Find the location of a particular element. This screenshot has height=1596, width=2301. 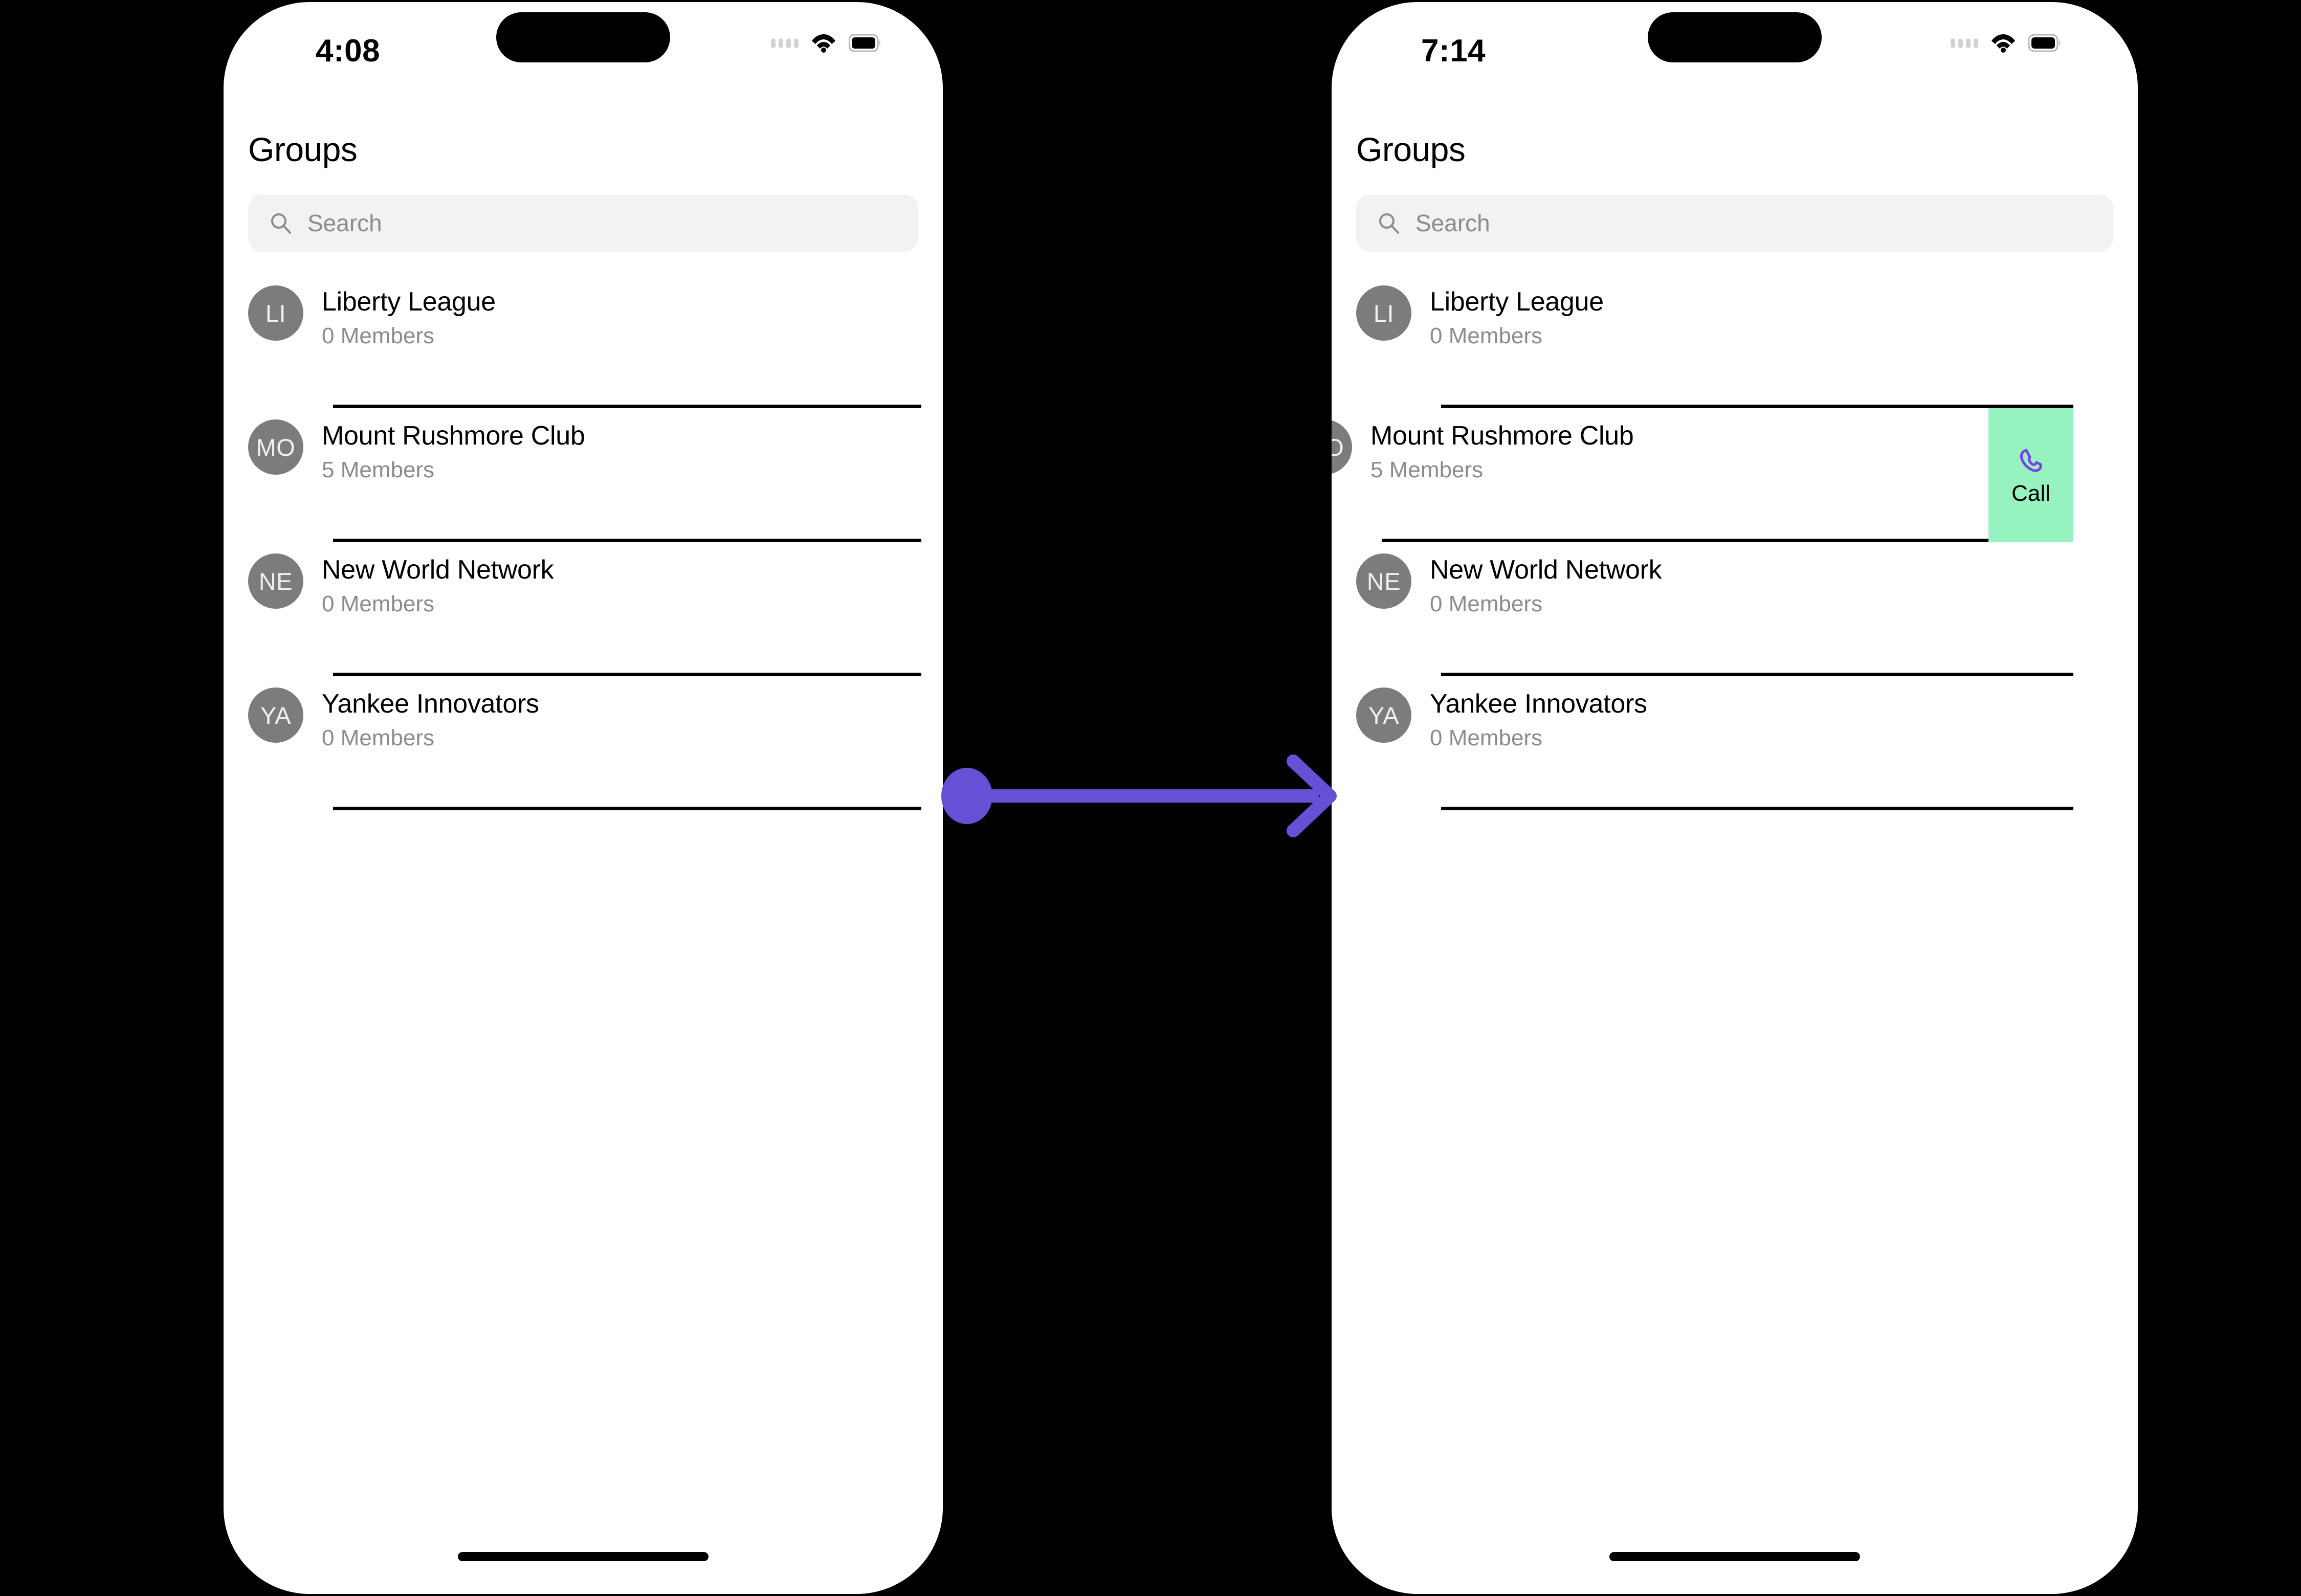

swipe-flow-arrow is located at coordinates (1139, 796).